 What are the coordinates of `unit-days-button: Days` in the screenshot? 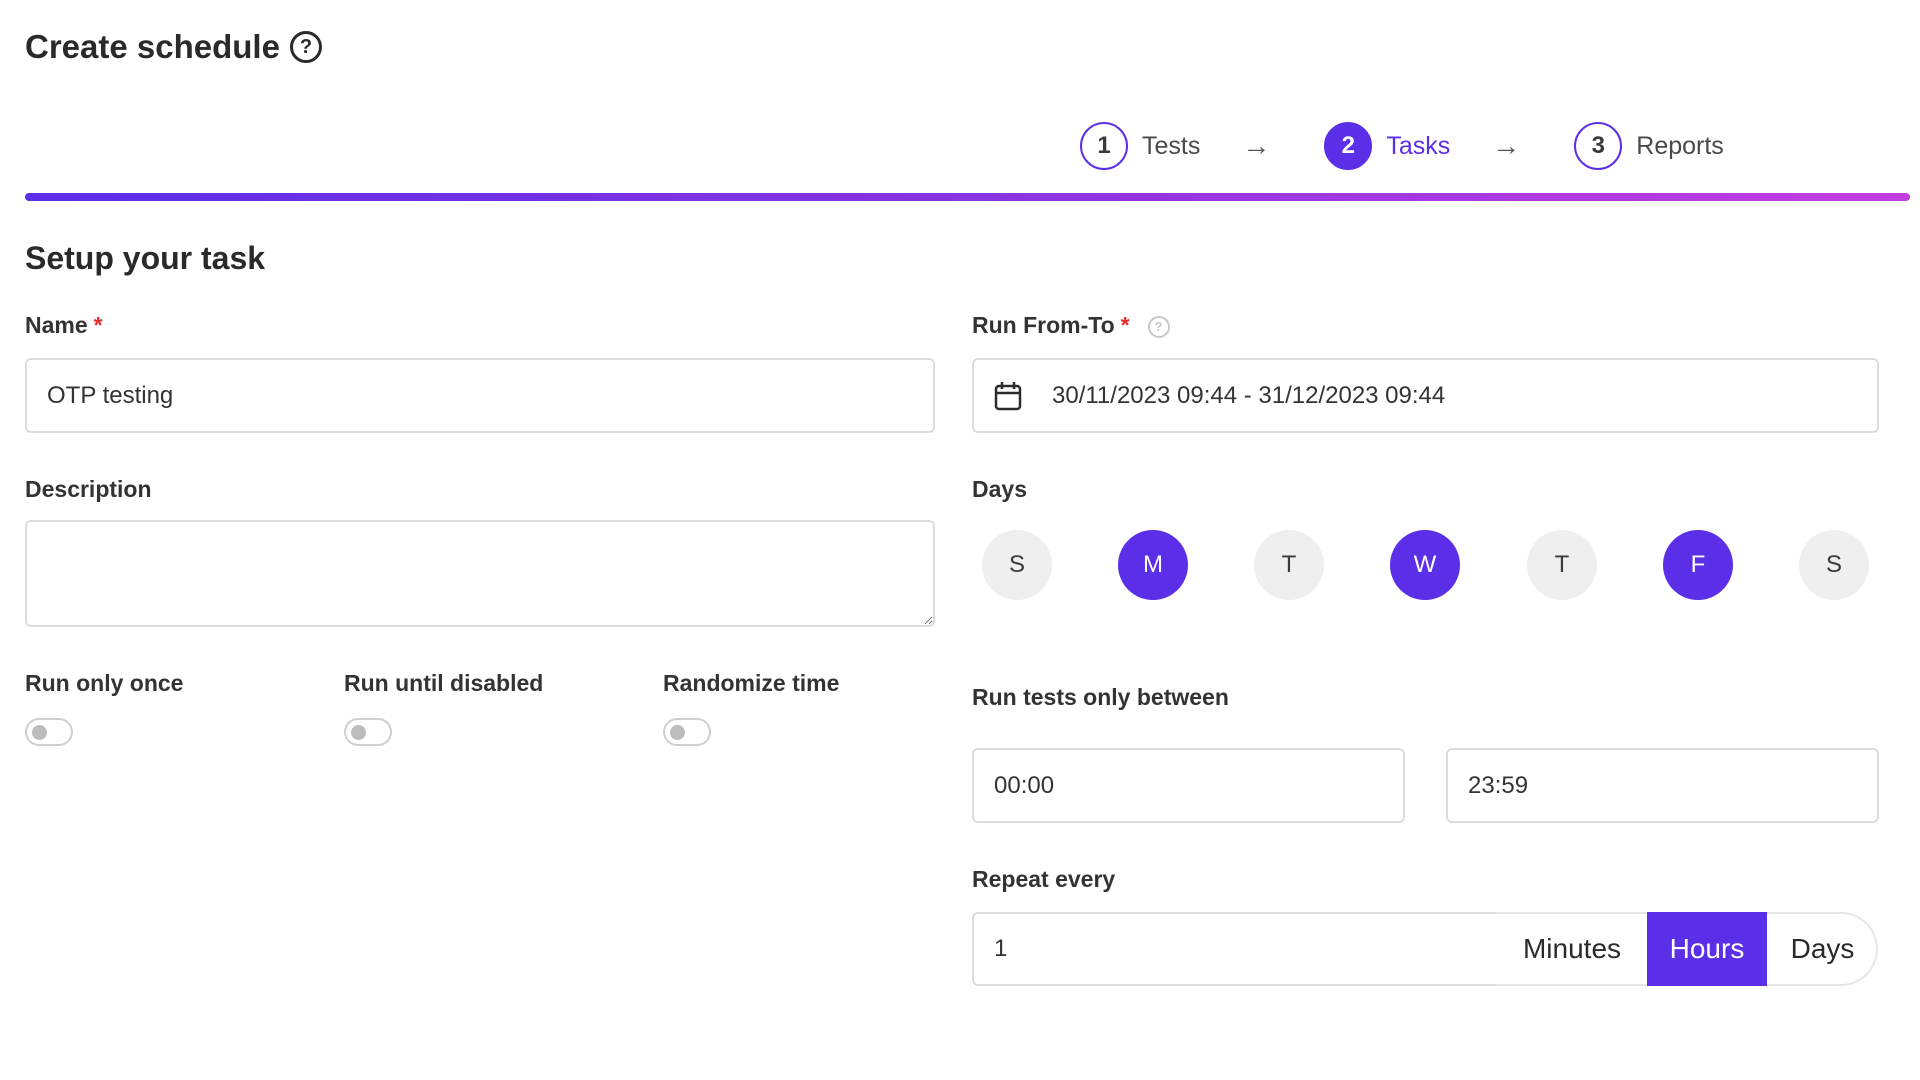 It's located at (1822, 949).